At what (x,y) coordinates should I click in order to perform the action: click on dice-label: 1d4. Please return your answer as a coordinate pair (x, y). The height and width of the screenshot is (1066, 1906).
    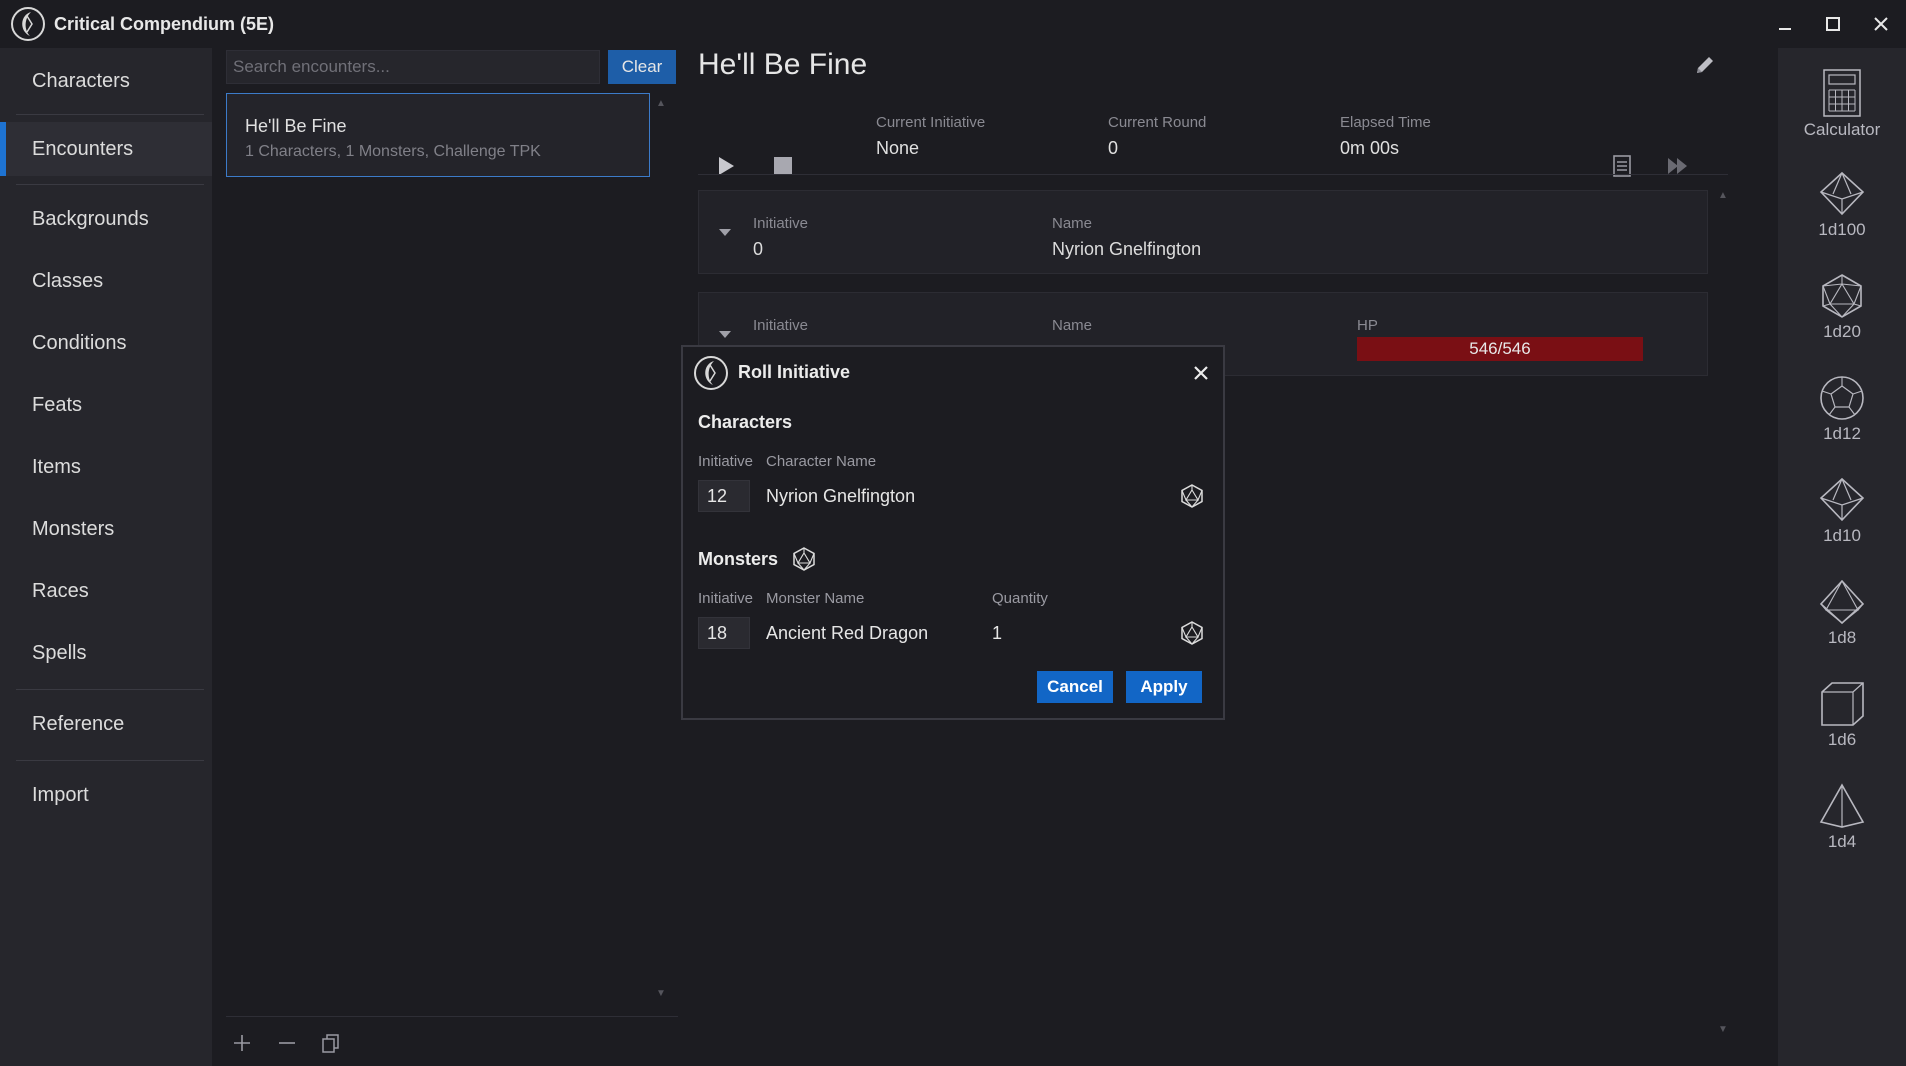
    Looking at the image, I should click on (1842, 842).